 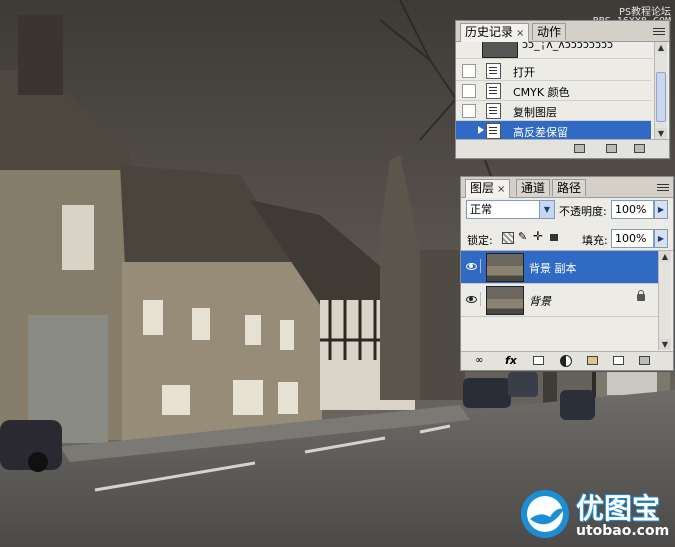 I want to click on history-scrollbar: ▲ ▼, so click(x=660, y=90).